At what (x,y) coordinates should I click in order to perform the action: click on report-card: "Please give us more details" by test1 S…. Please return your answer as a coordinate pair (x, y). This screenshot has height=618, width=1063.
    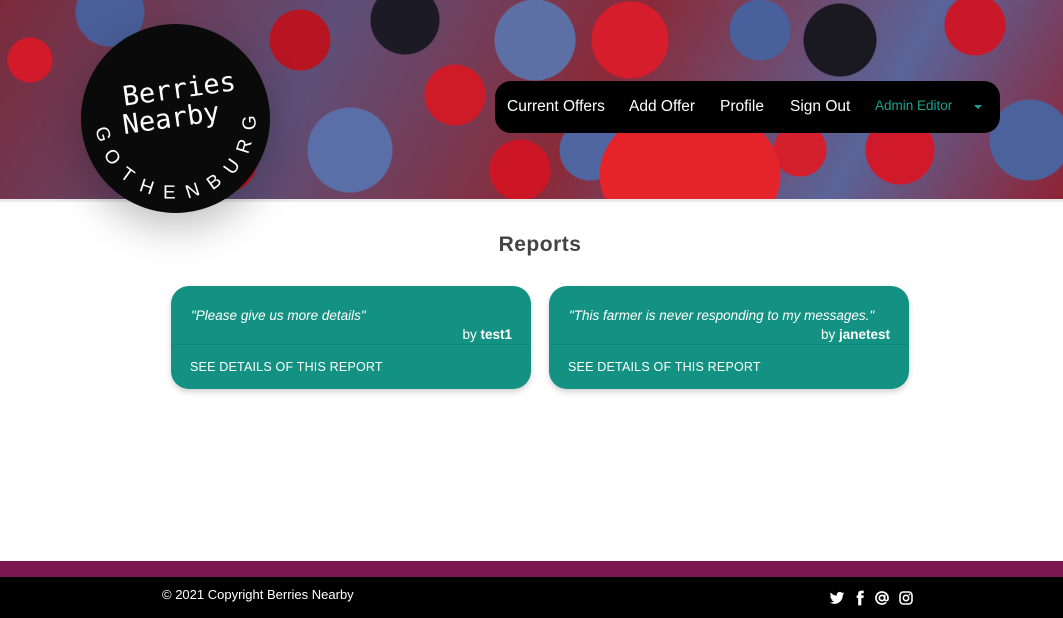
    Looking at the image, I should click on (351, 337).